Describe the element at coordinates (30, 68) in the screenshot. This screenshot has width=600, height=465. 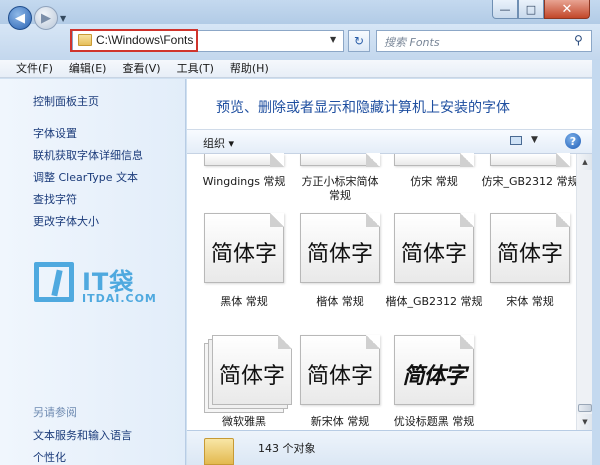
I see `menu-file: 文件(F)` at that location.